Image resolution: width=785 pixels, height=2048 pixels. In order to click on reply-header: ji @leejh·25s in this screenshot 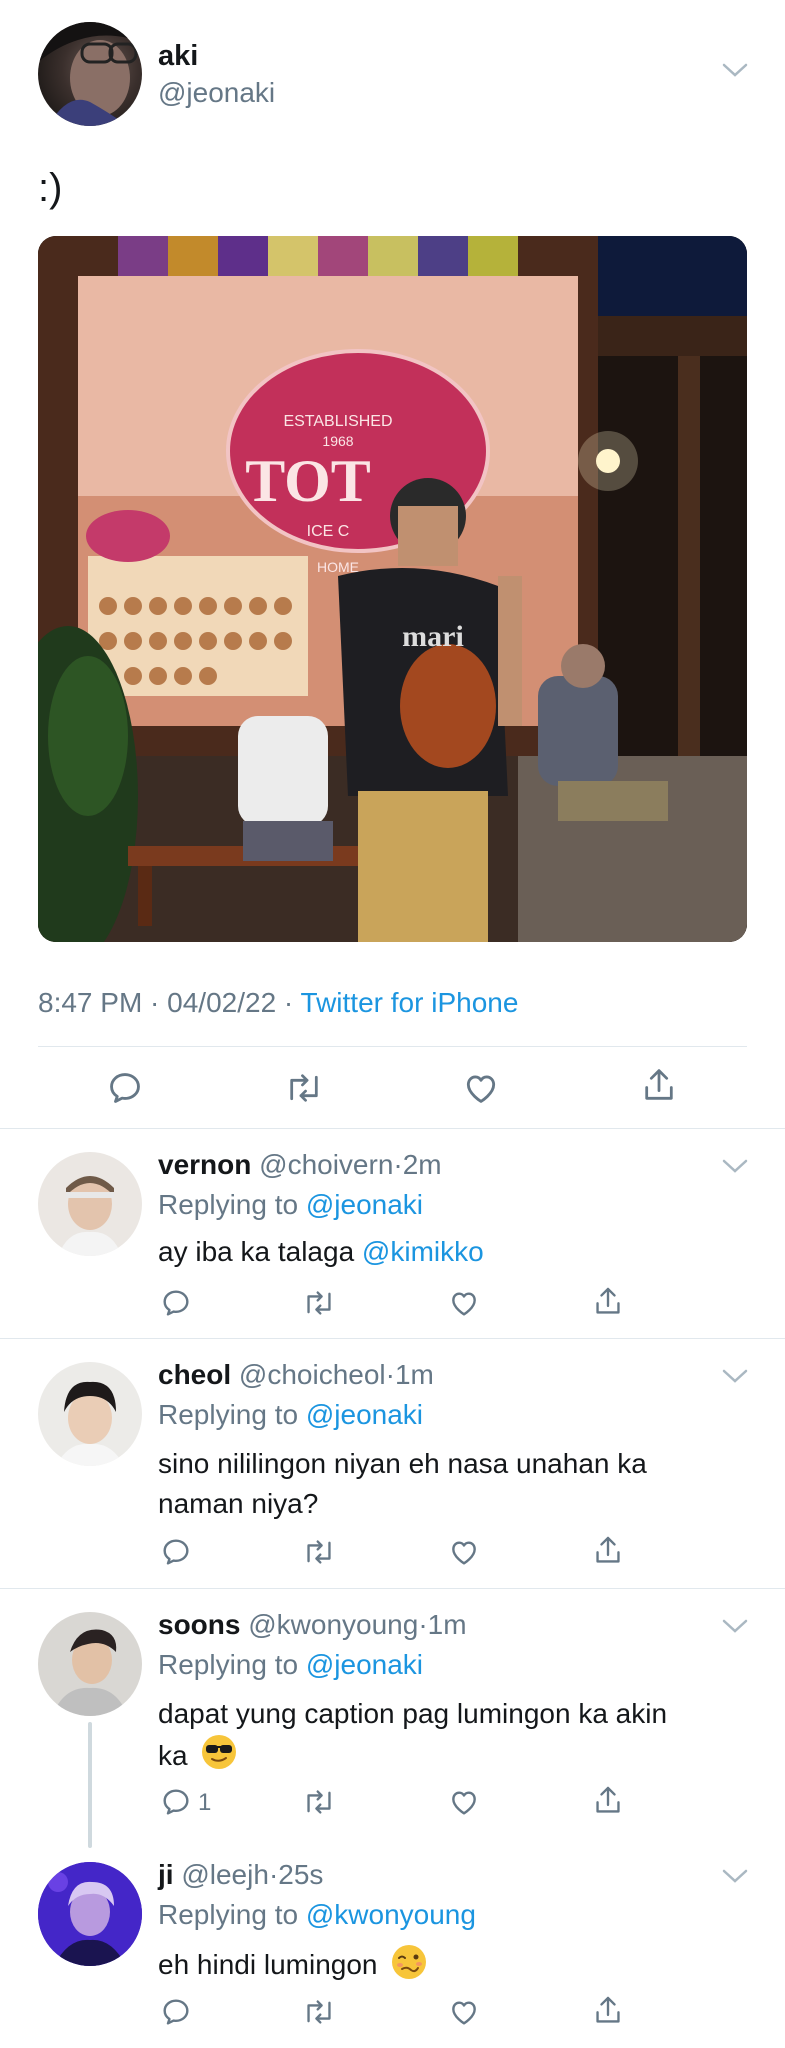, I will do `click(240, 1875)`.